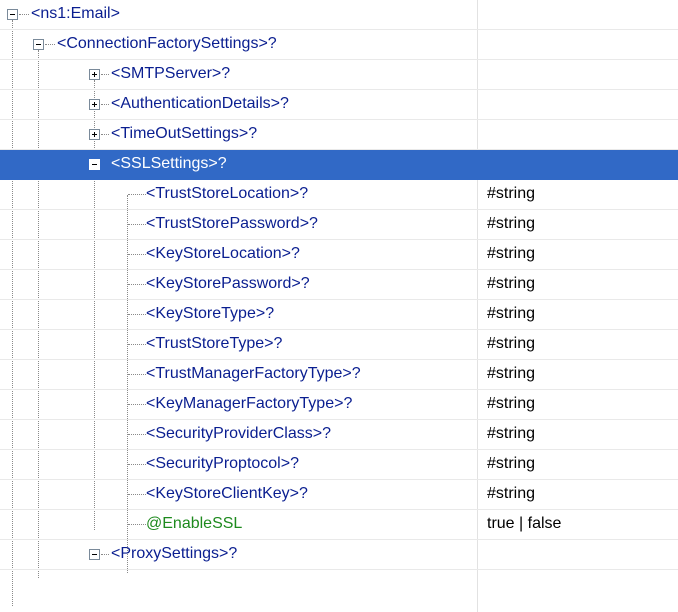 This screenshot has width=678, height=612. I want to click on tree-row-leaf: <TrustStorePassword>? #string, so click(339, 225).